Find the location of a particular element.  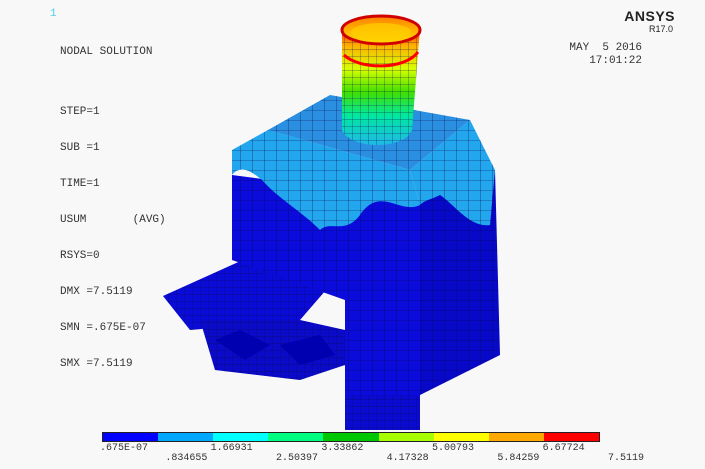

legend-label-top: .675E-07 is located at coordinates (124, 448).